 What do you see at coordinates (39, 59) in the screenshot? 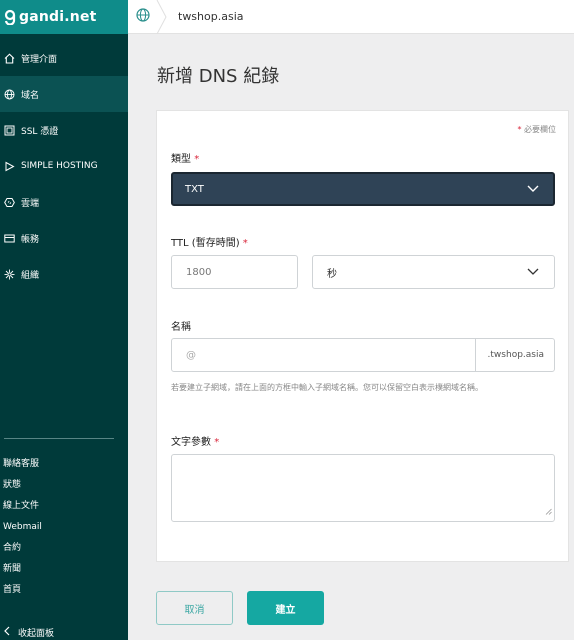
I see `sidebar-item-label: 管理介面` at bounding box center [39, 59].